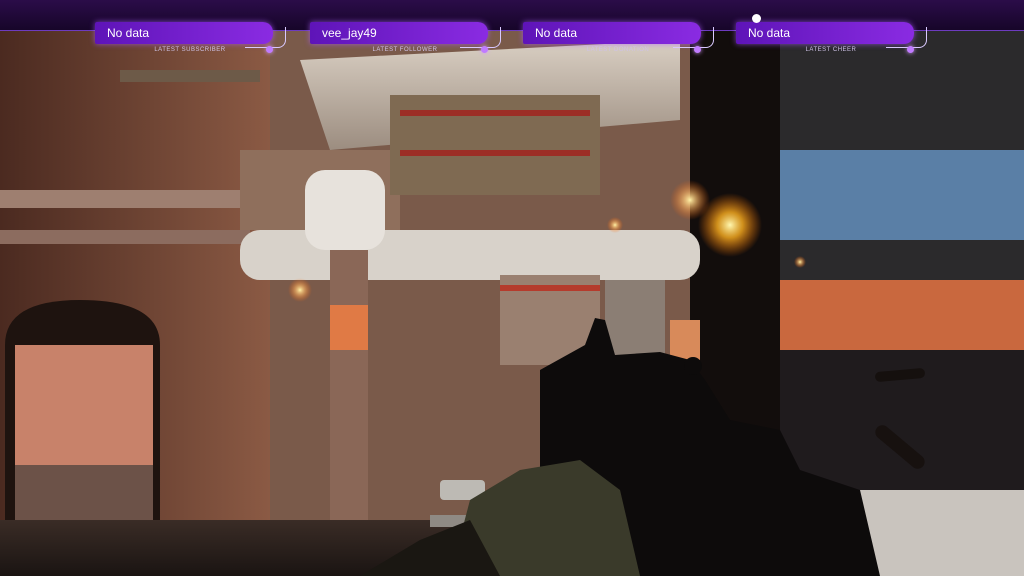 This screenshot has width=1024, height=576. Describe the element at coordinates (190, 50) in the screenshot. I see `latest-subscriber-caption: LATEST SUBSCRIBER` at that location.